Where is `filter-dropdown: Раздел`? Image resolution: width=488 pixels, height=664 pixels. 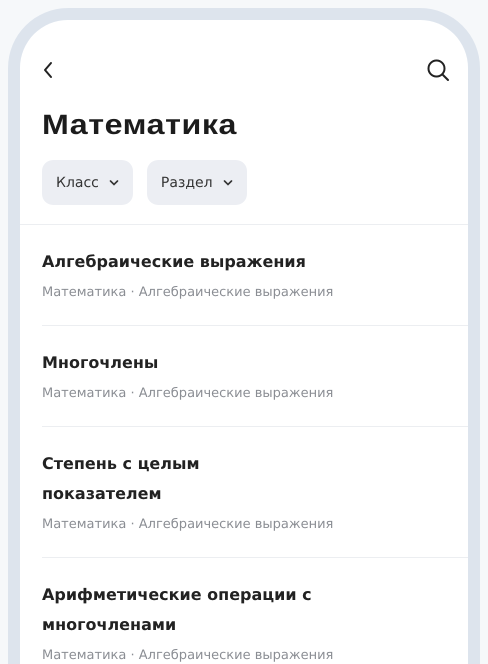 filter-dropdown: Раздел is located at coordinates (196, 182).